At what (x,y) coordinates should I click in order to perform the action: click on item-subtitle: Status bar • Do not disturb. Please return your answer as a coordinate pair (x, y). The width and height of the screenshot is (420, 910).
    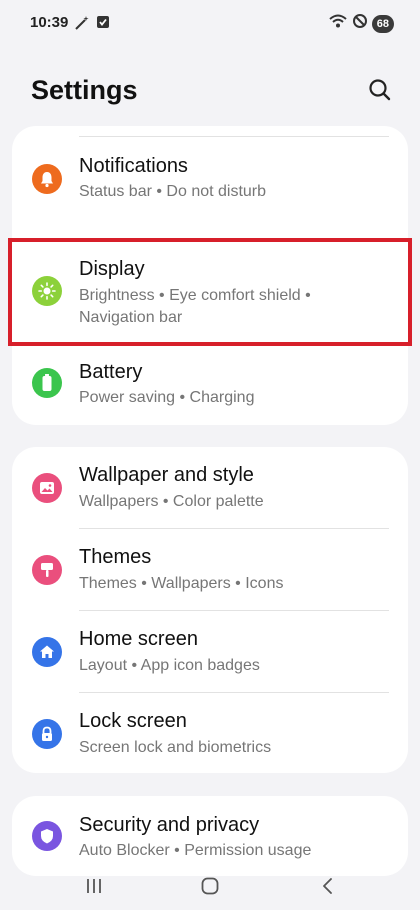
    Looking at the image, I should click on (173, 191).